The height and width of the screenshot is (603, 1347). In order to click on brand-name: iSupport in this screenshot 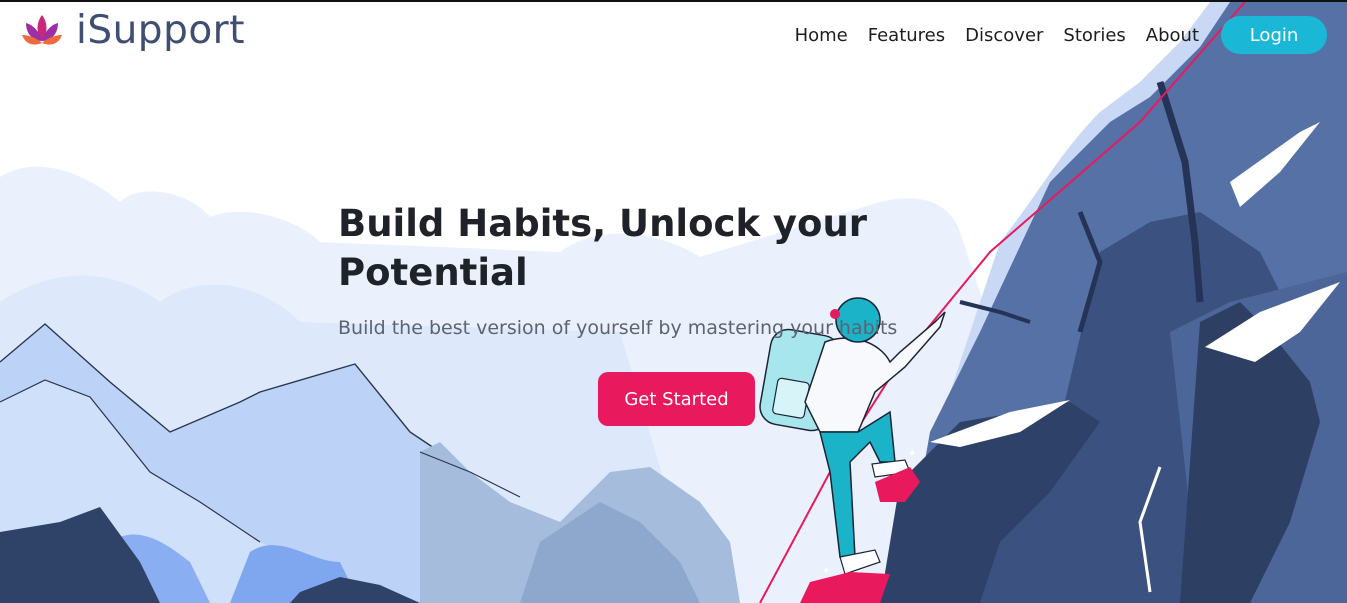, I will do `click(161, 30)`.